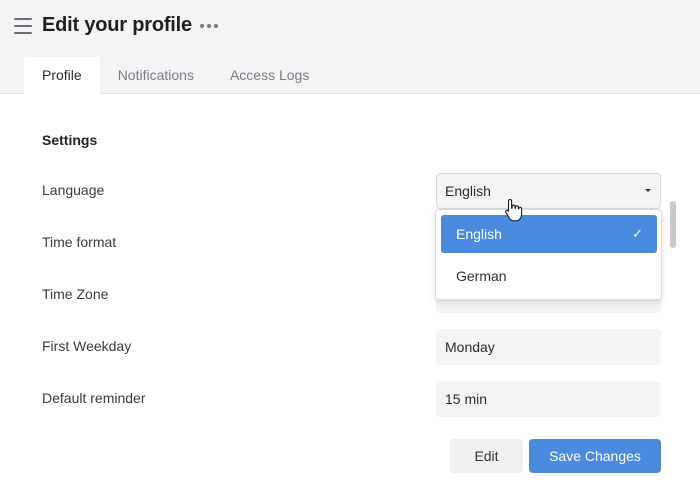  I want to click on tab-access-logs: Access Logs, so click(269, 75).